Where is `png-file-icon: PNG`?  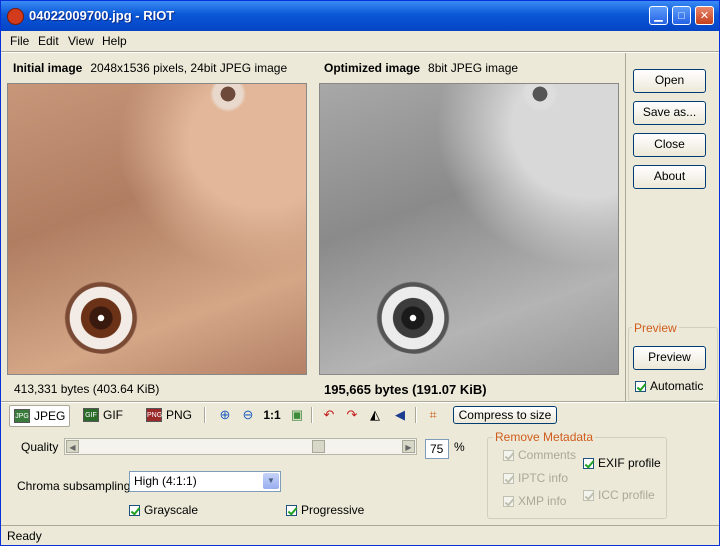 png-file-icon: PNG is located at coordinates (154, 415).